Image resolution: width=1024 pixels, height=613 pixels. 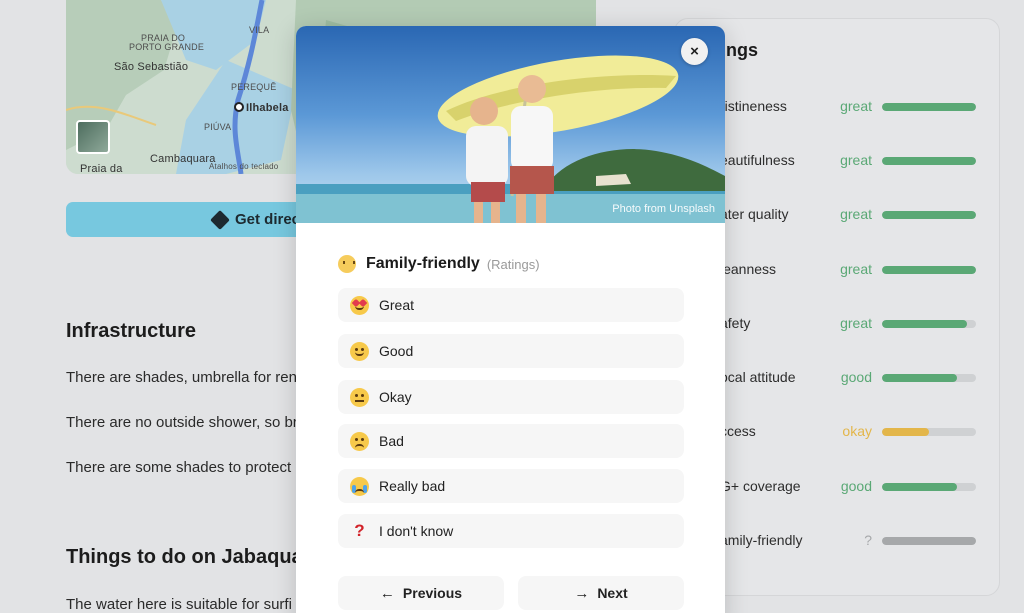 What do you see at coordinates (218, 127) in the screenshot?
I see `map-label: PIÚVA` at bounding box center [218, 127].